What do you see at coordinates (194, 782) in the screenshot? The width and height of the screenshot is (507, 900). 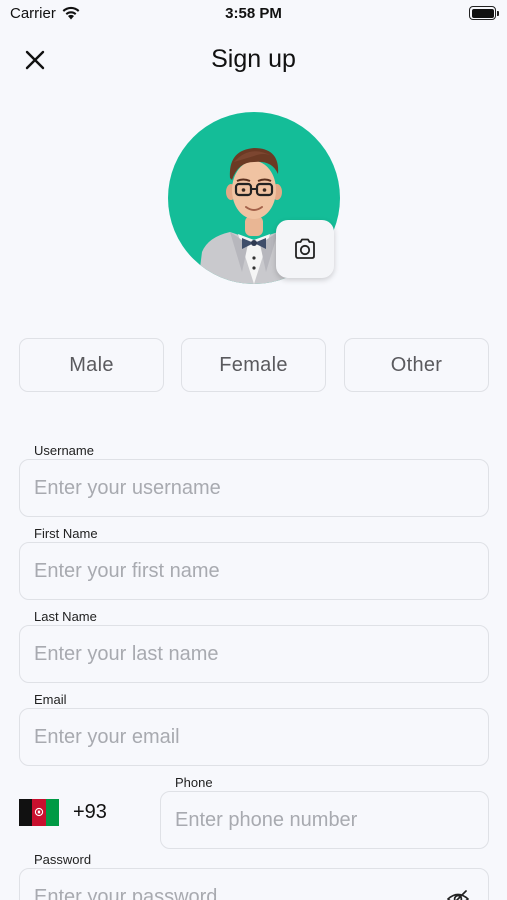 I see `phone-label: Phone` at bounding box center [194, 782].